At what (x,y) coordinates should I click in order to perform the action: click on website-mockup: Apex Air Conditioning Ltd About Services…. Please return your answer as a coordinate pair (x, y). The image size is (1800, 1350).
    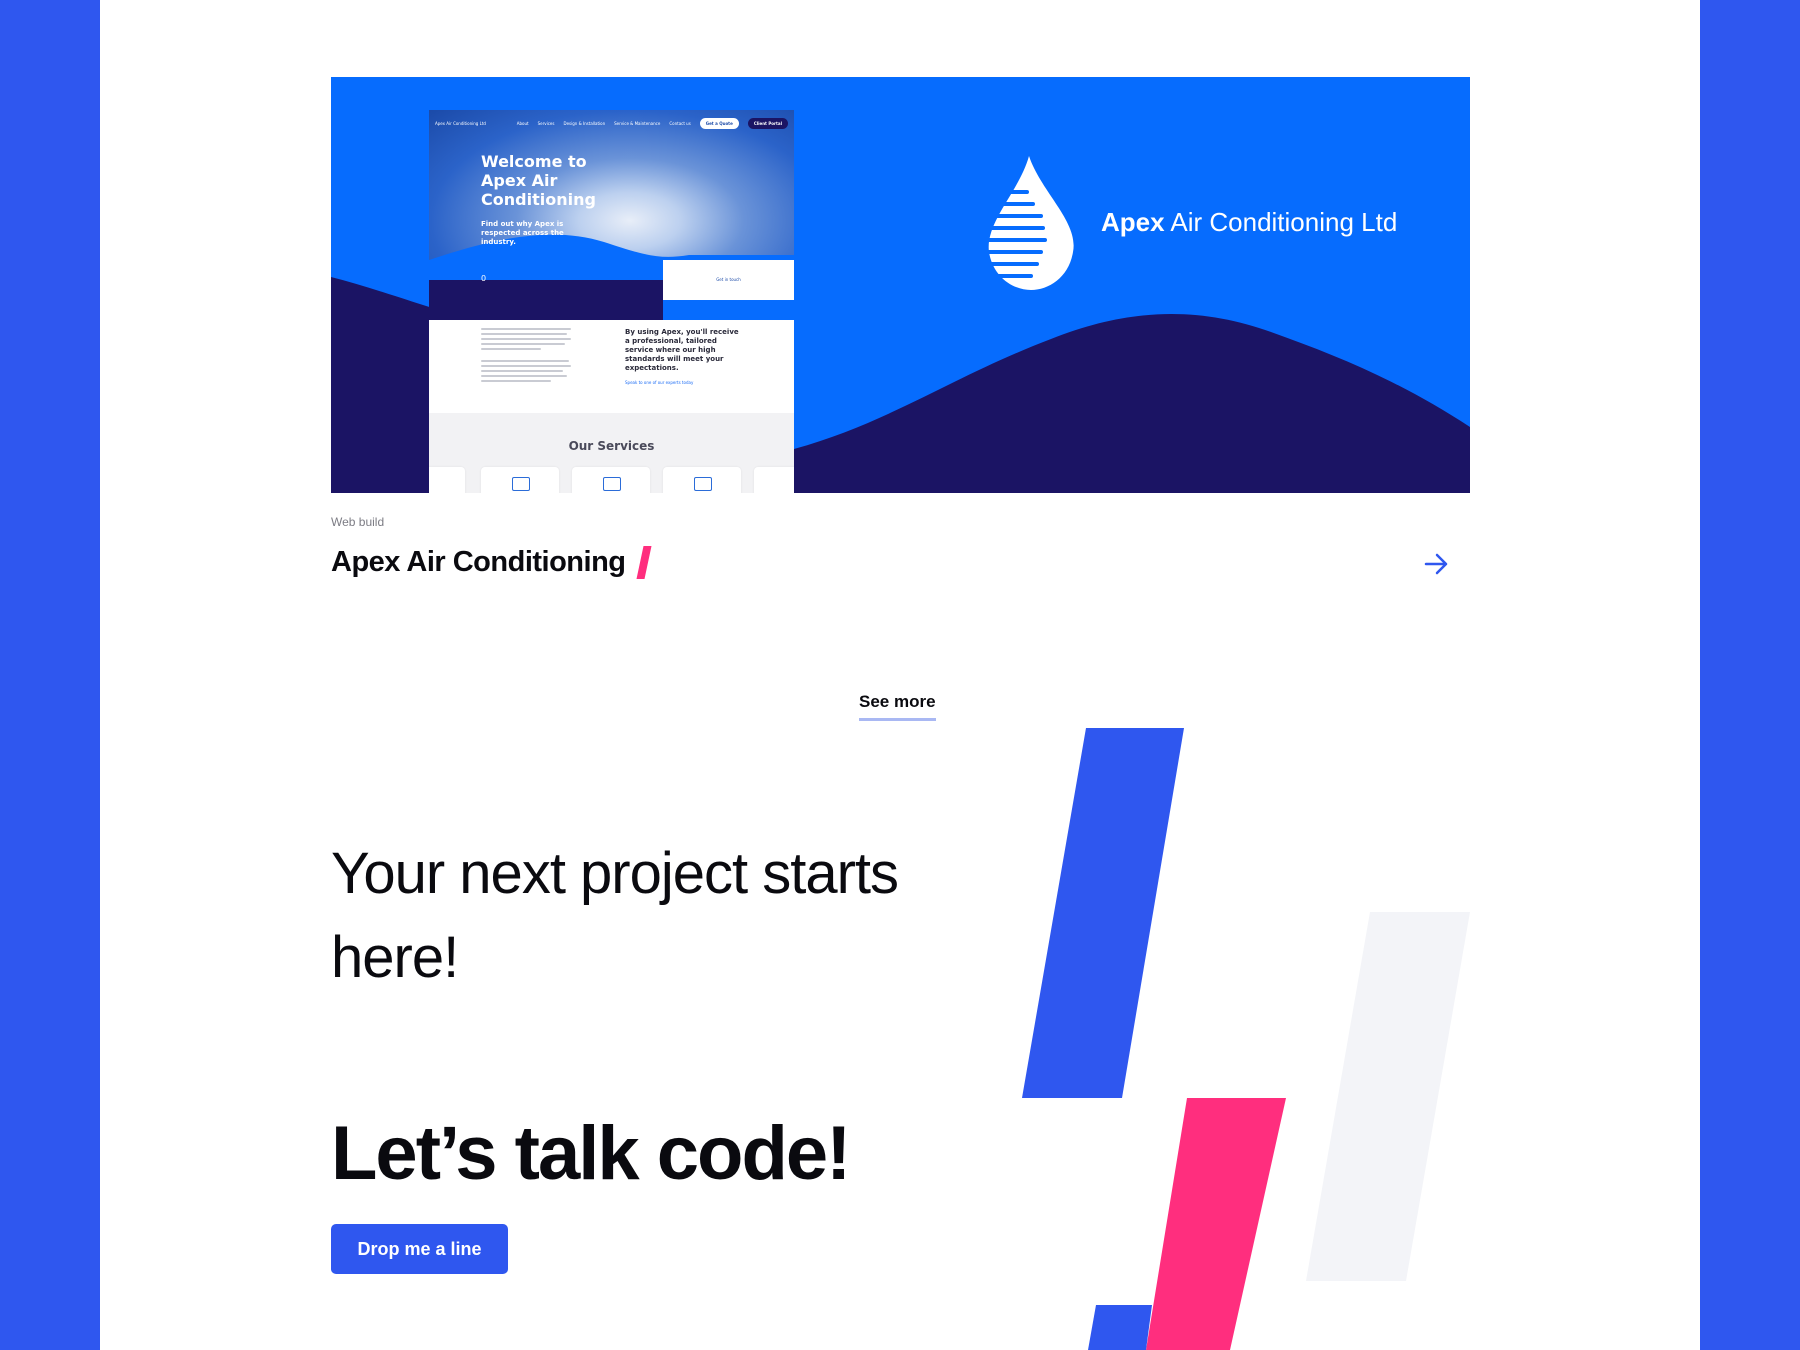
    Looking at the image, I should click on (611, 301).